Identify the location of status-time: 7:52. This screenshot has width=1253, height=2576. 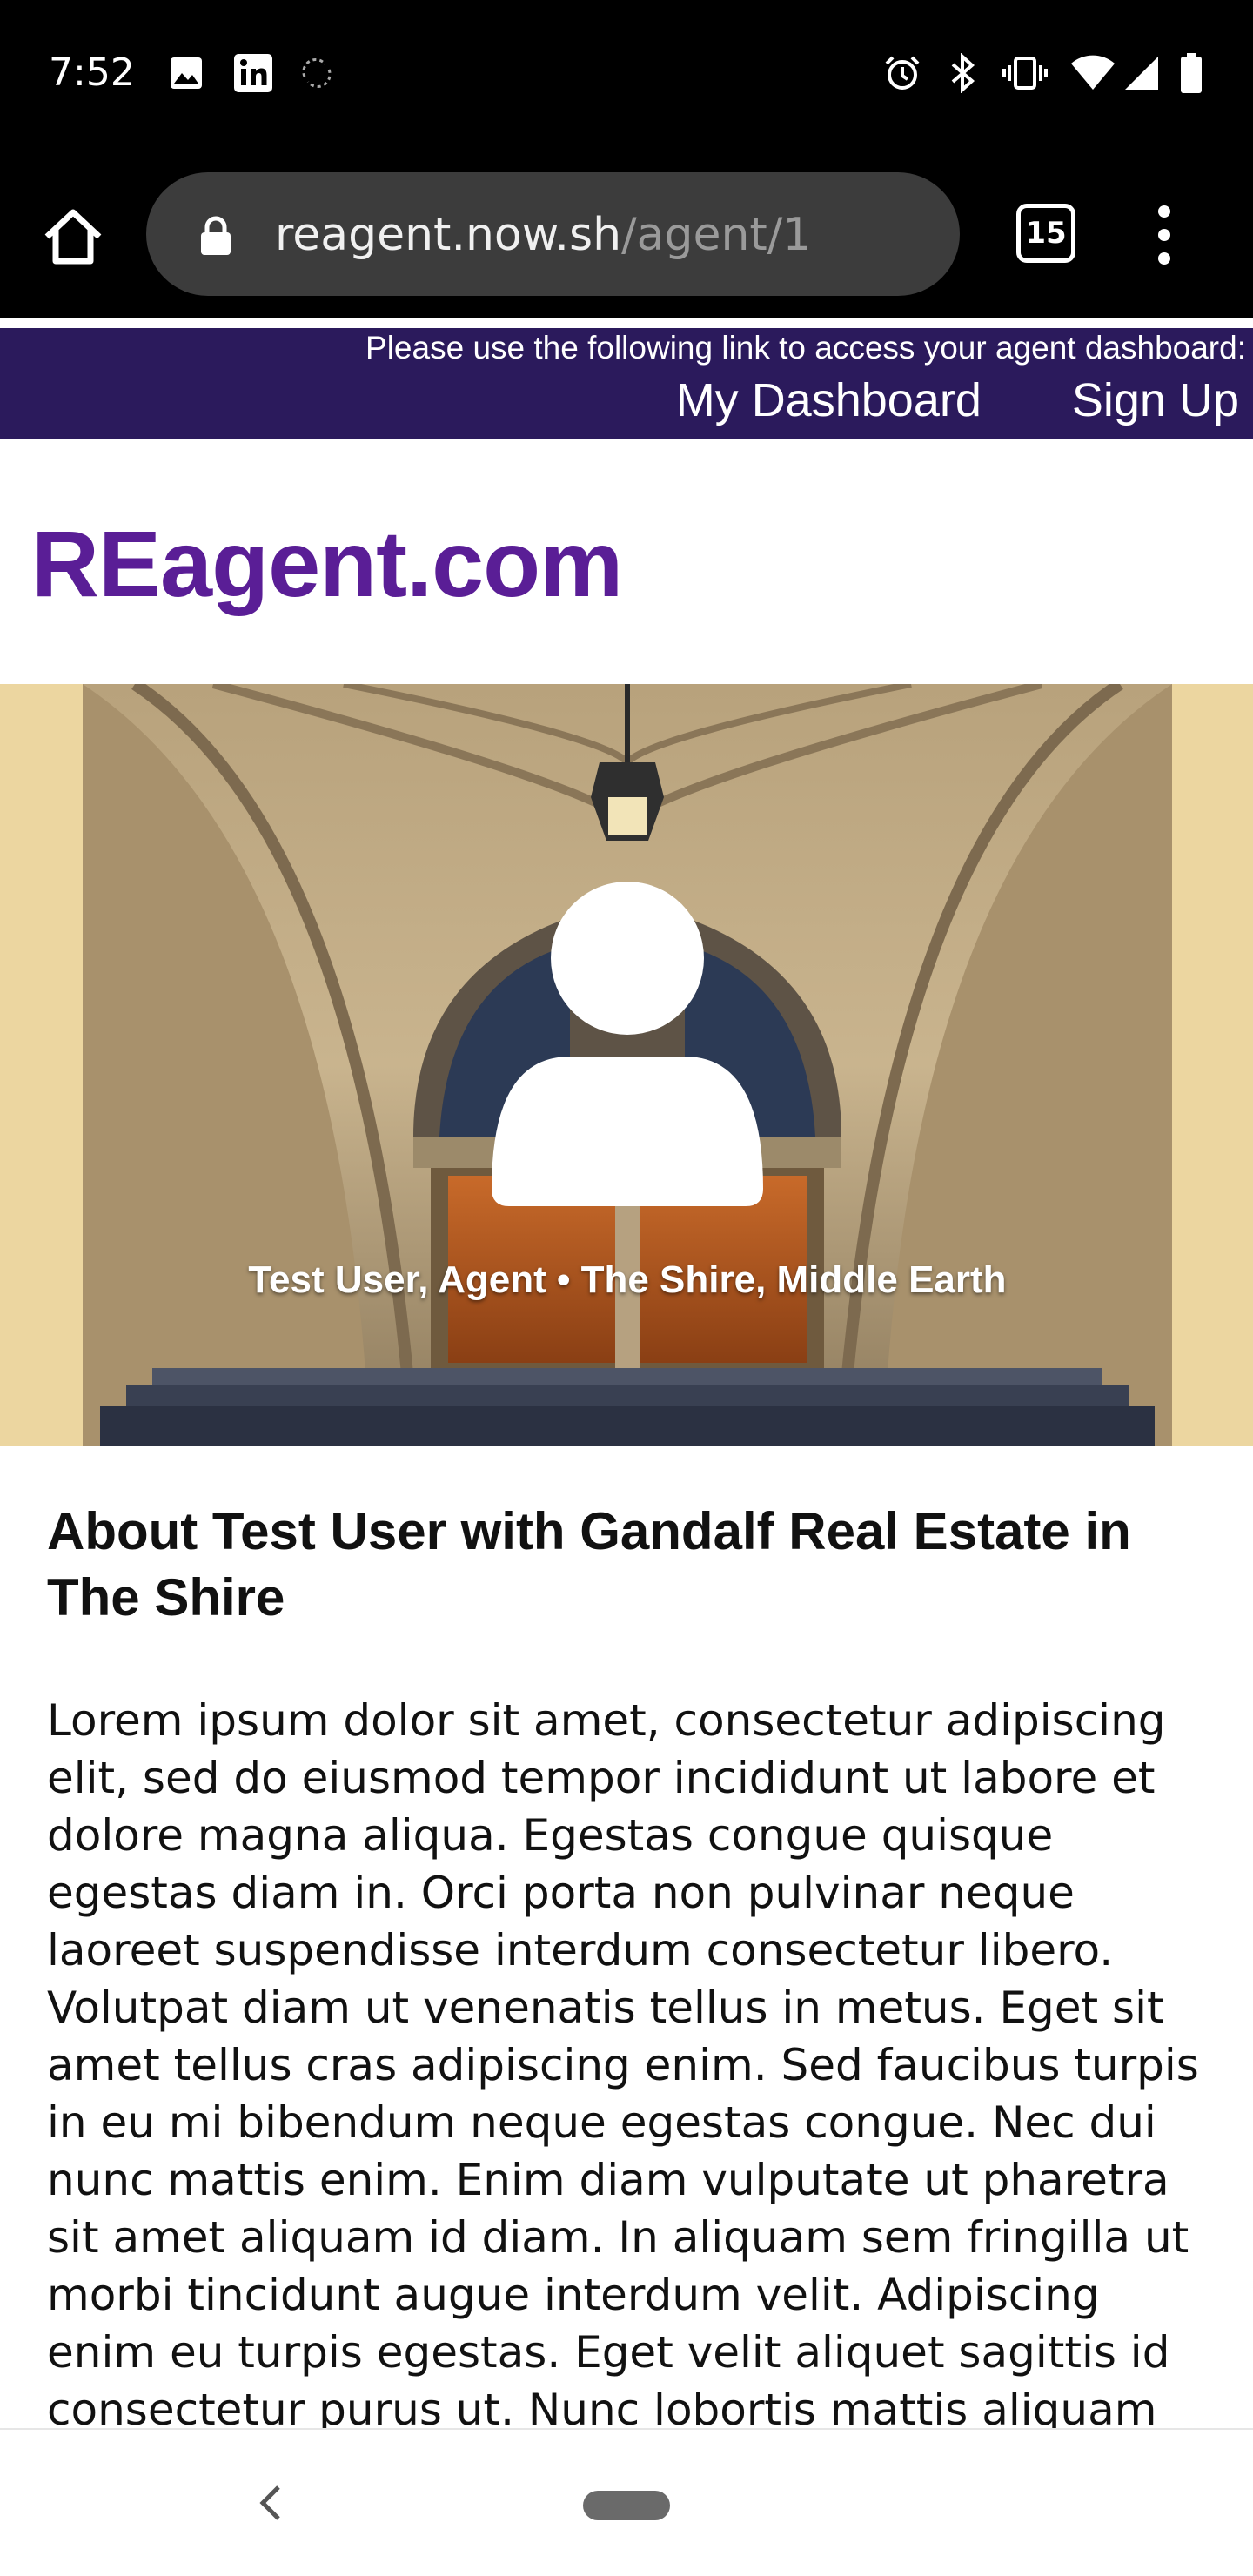
(92, 72).